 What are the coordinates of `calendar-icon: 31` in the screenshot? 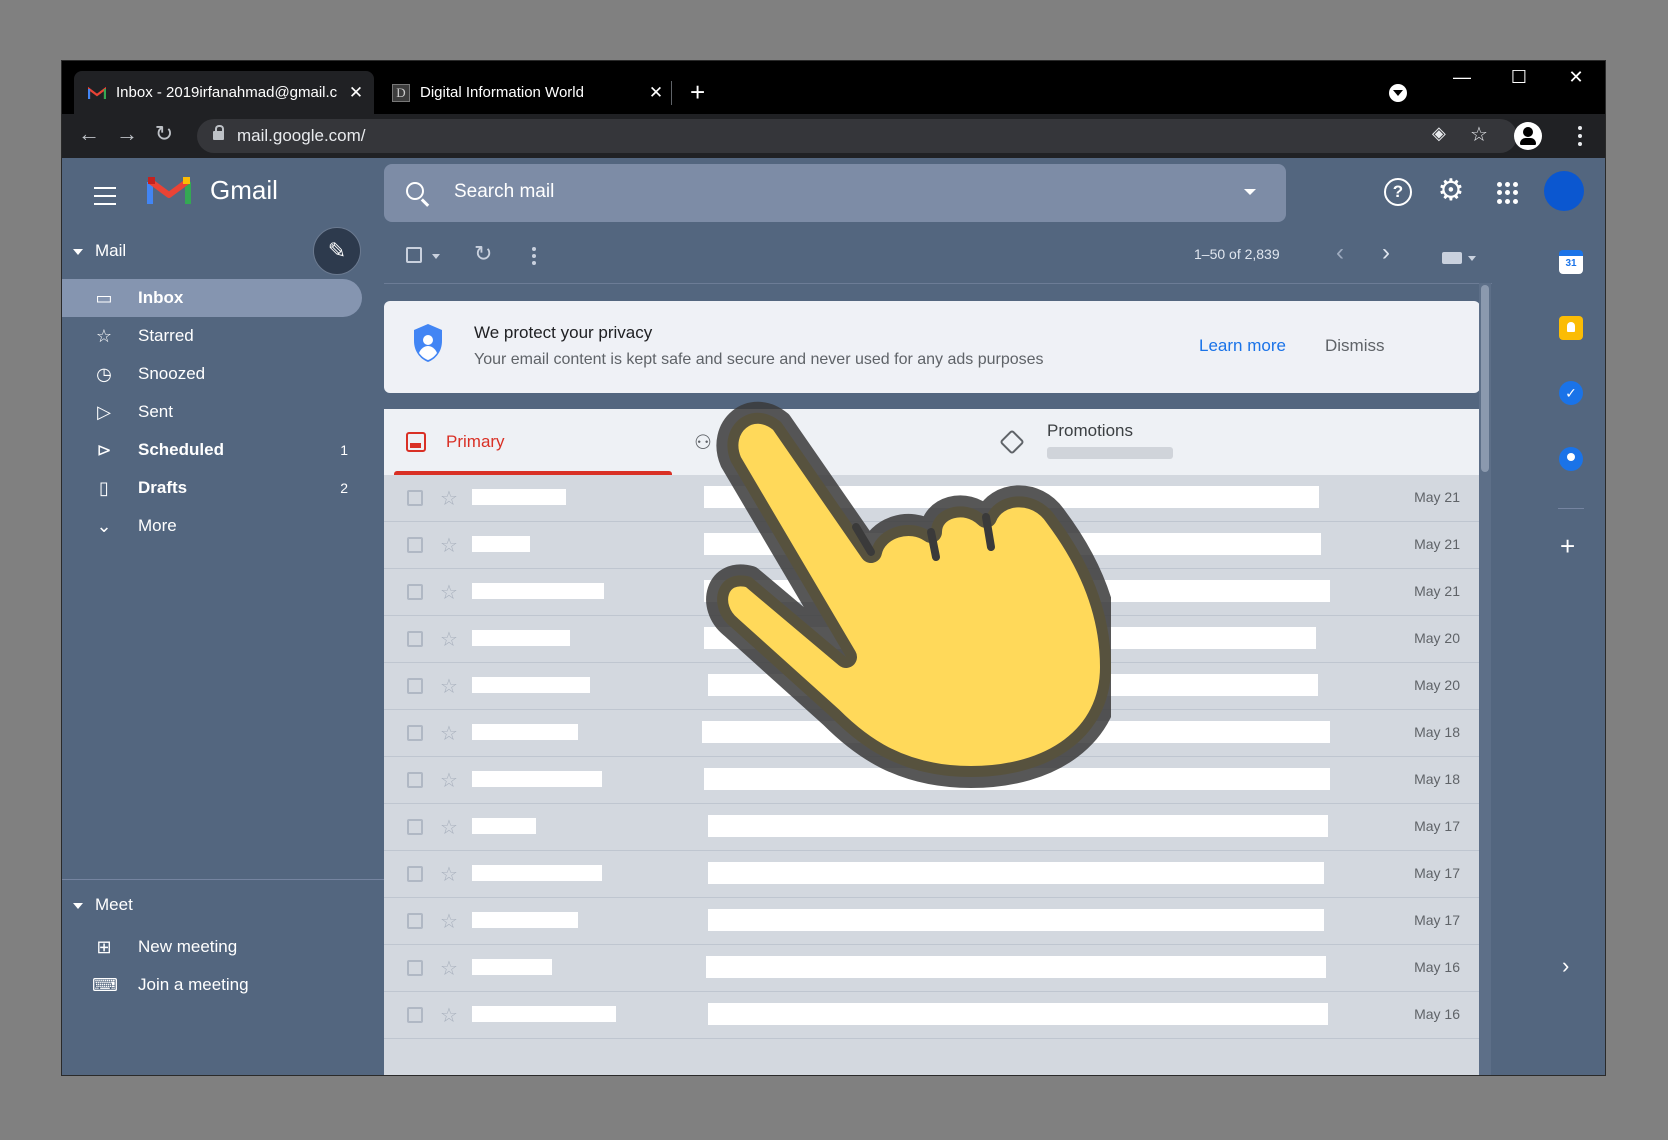 It's located at (1571, 262).